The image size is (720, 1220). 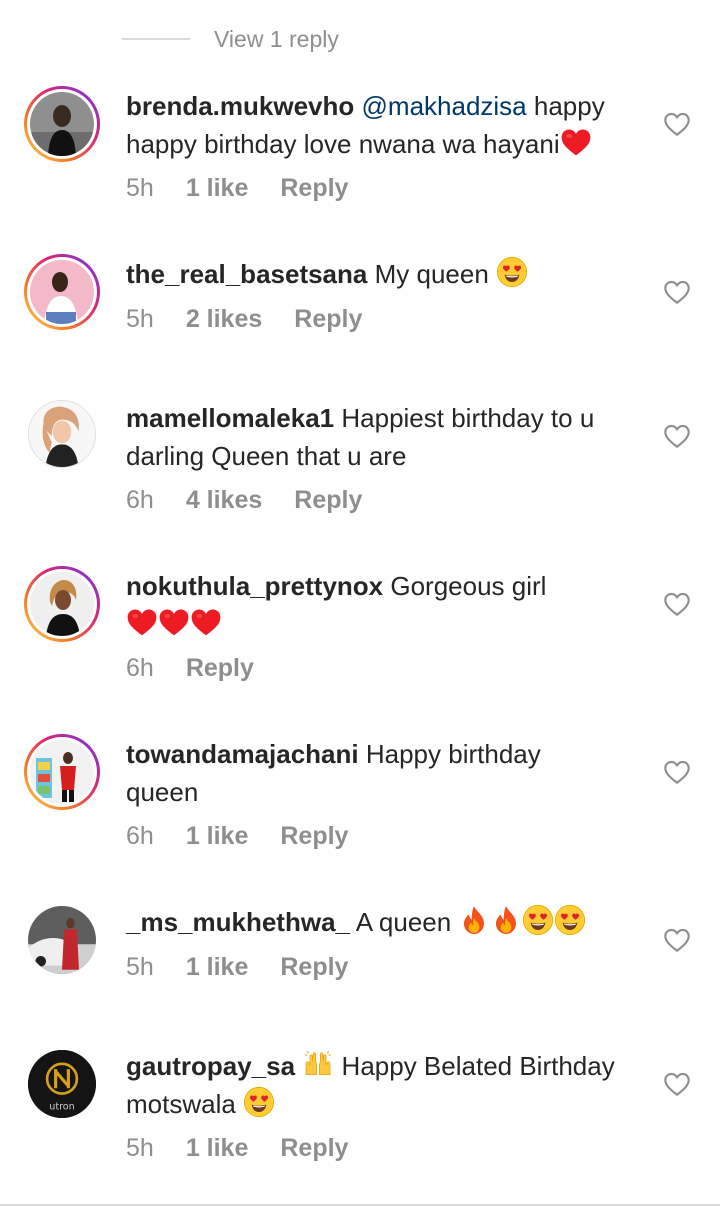 I want to click on comment-body: Happy Belated Birthday, so click(x=478, y=1066).